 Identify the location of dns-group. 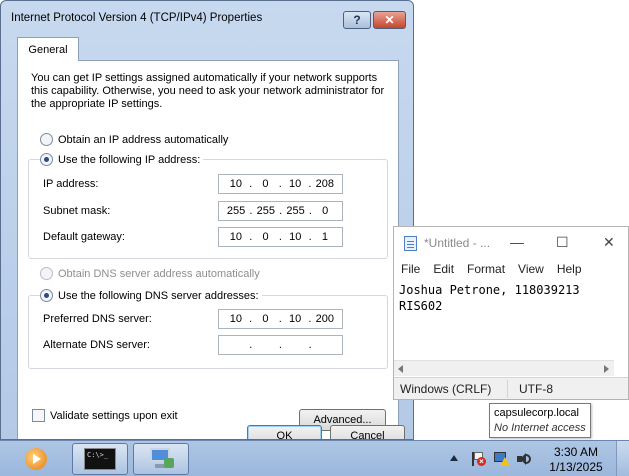
(208, 332).